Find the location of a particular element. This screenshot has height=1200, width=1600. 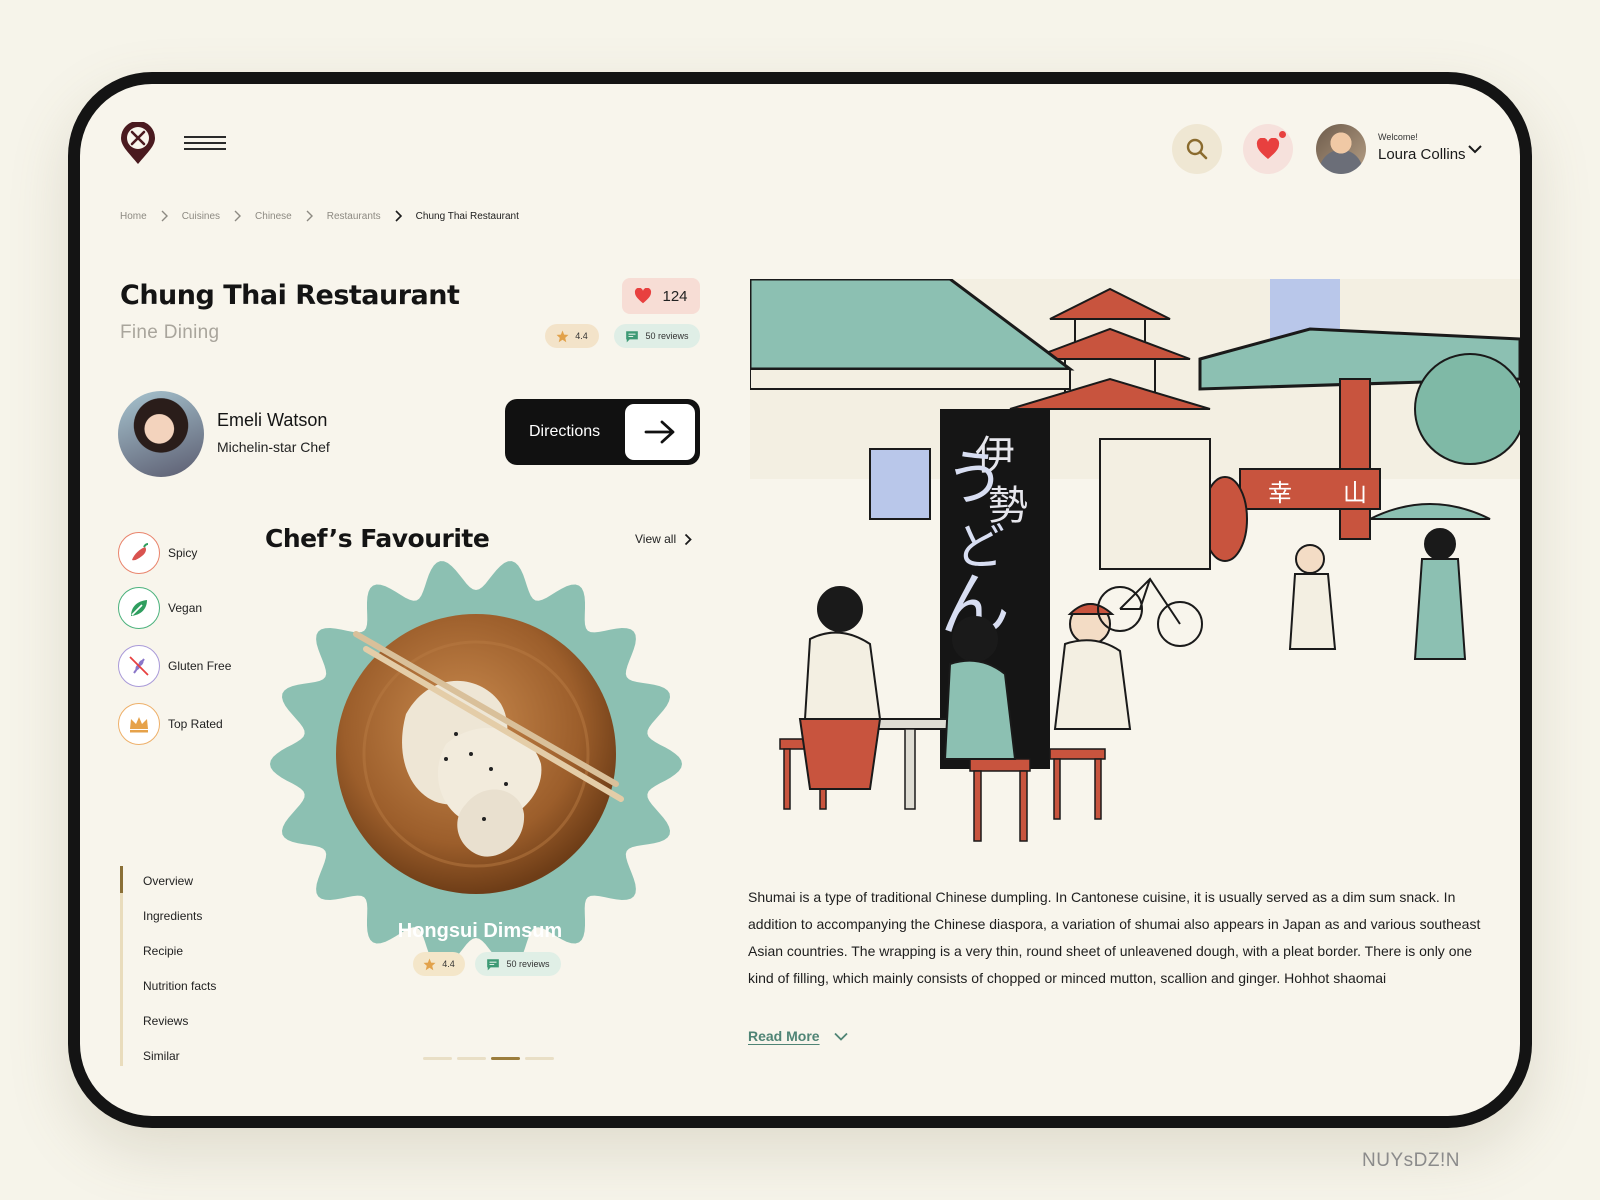

leaf-icon is located at coordinates (139, 608).